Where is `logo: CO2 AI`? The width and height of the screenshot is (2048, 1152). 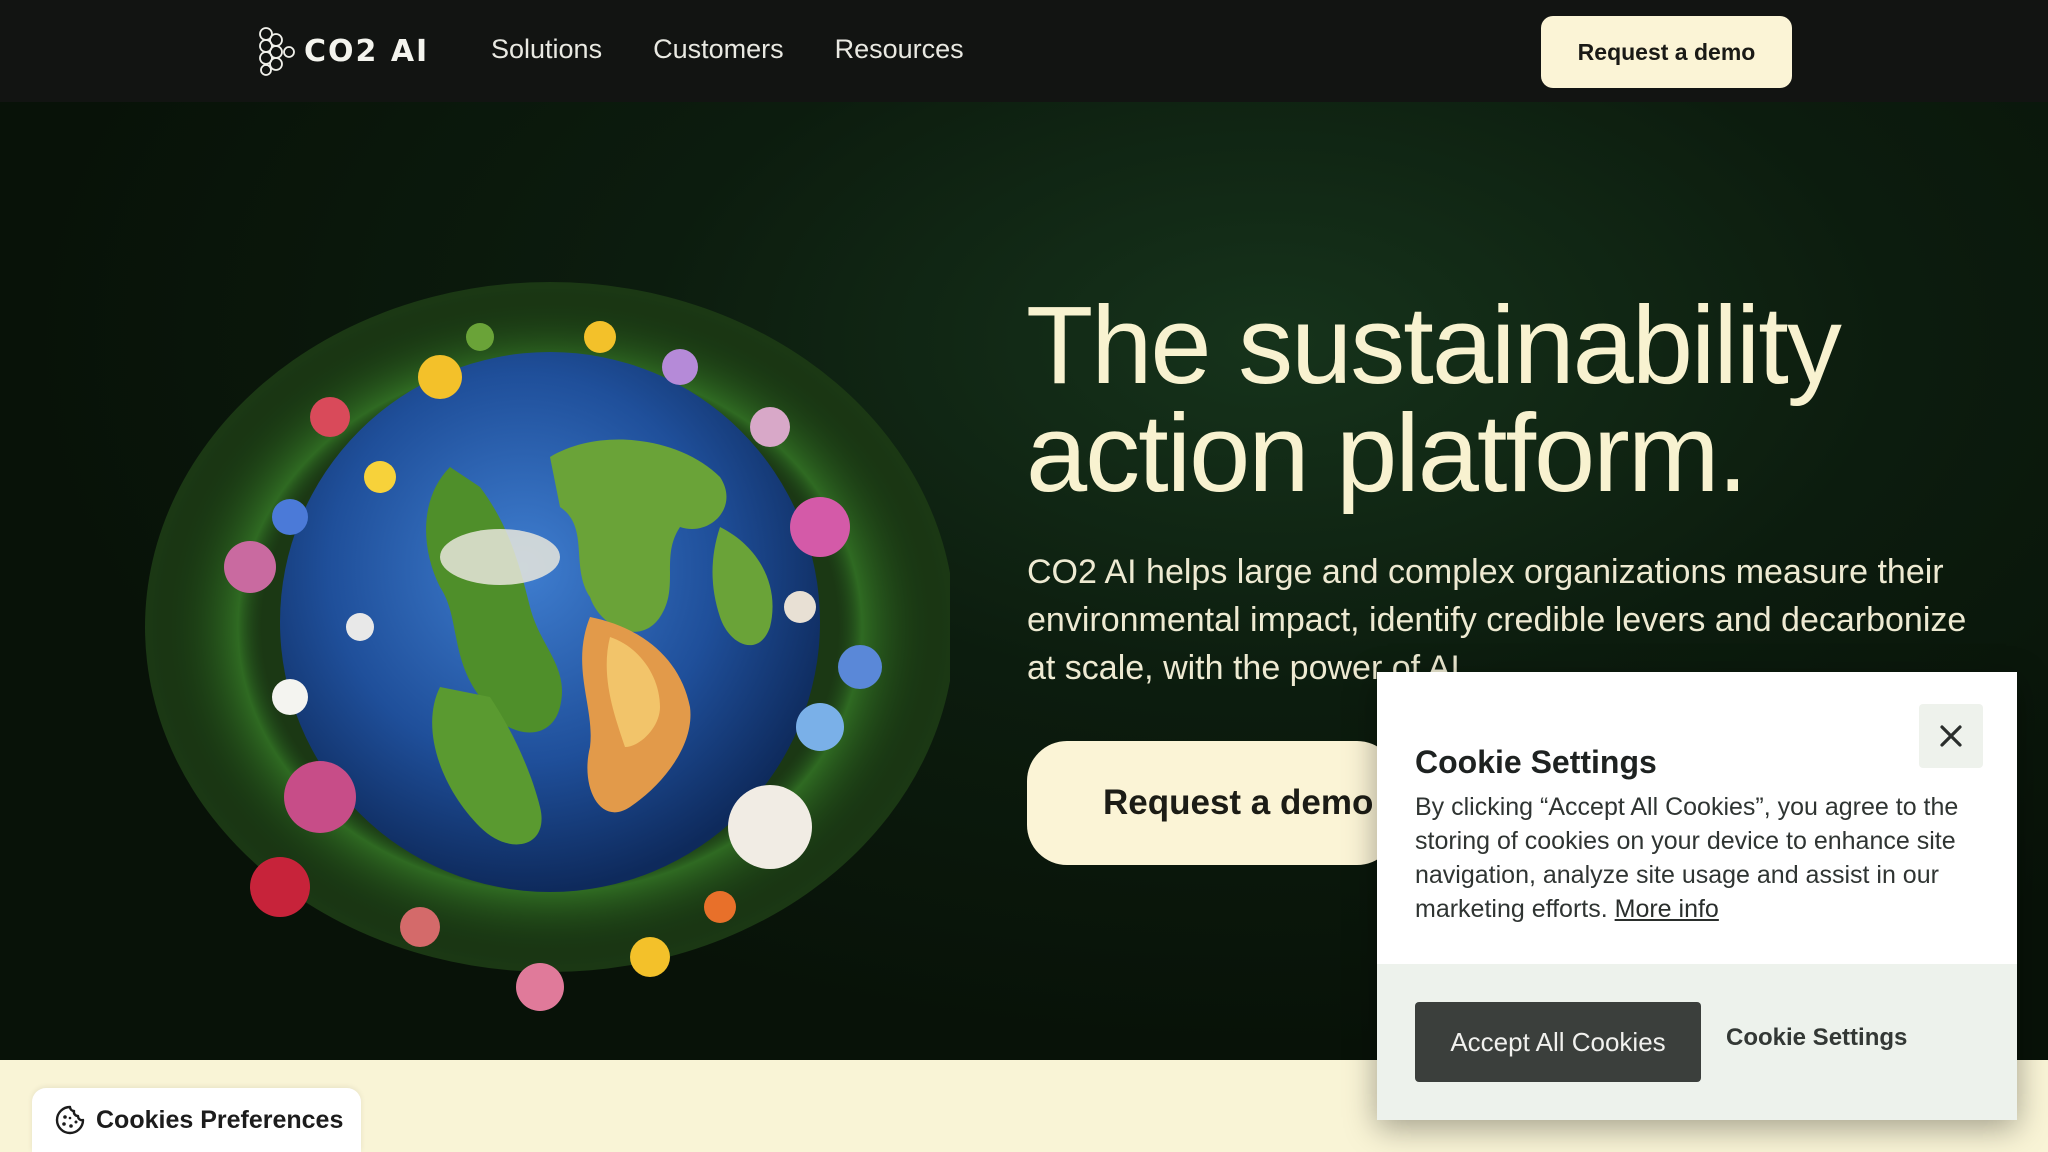
logo: CO2 AI is located at coordinates (341, 51).